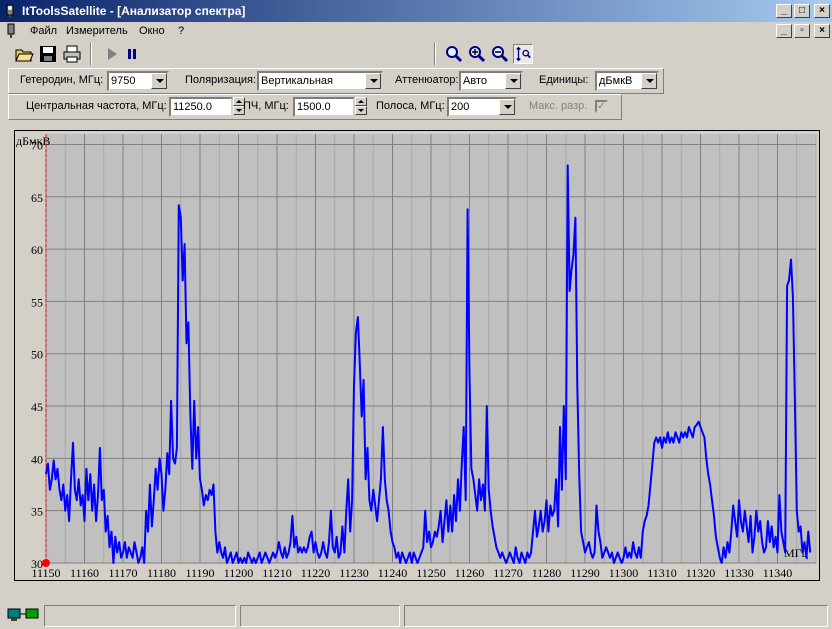  What do you see at coordinates (475, 81) in the screenshot?
I see `att-value: Авто` at bounding box center [475, 81].